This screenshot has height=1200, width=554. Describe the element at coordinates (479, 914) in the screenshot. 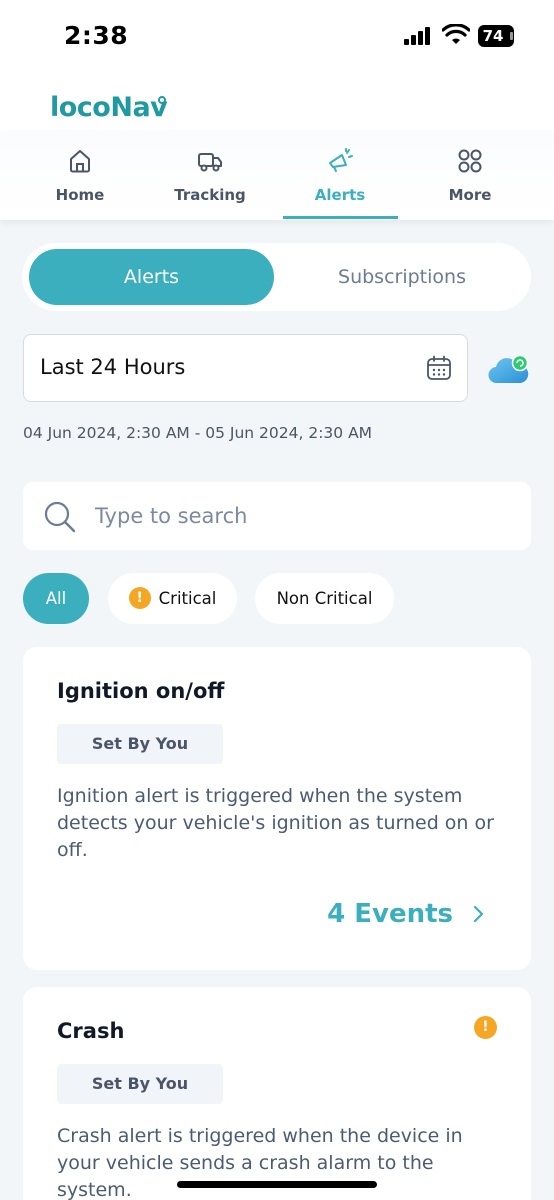

I see `chevron-right-icon` at that location.